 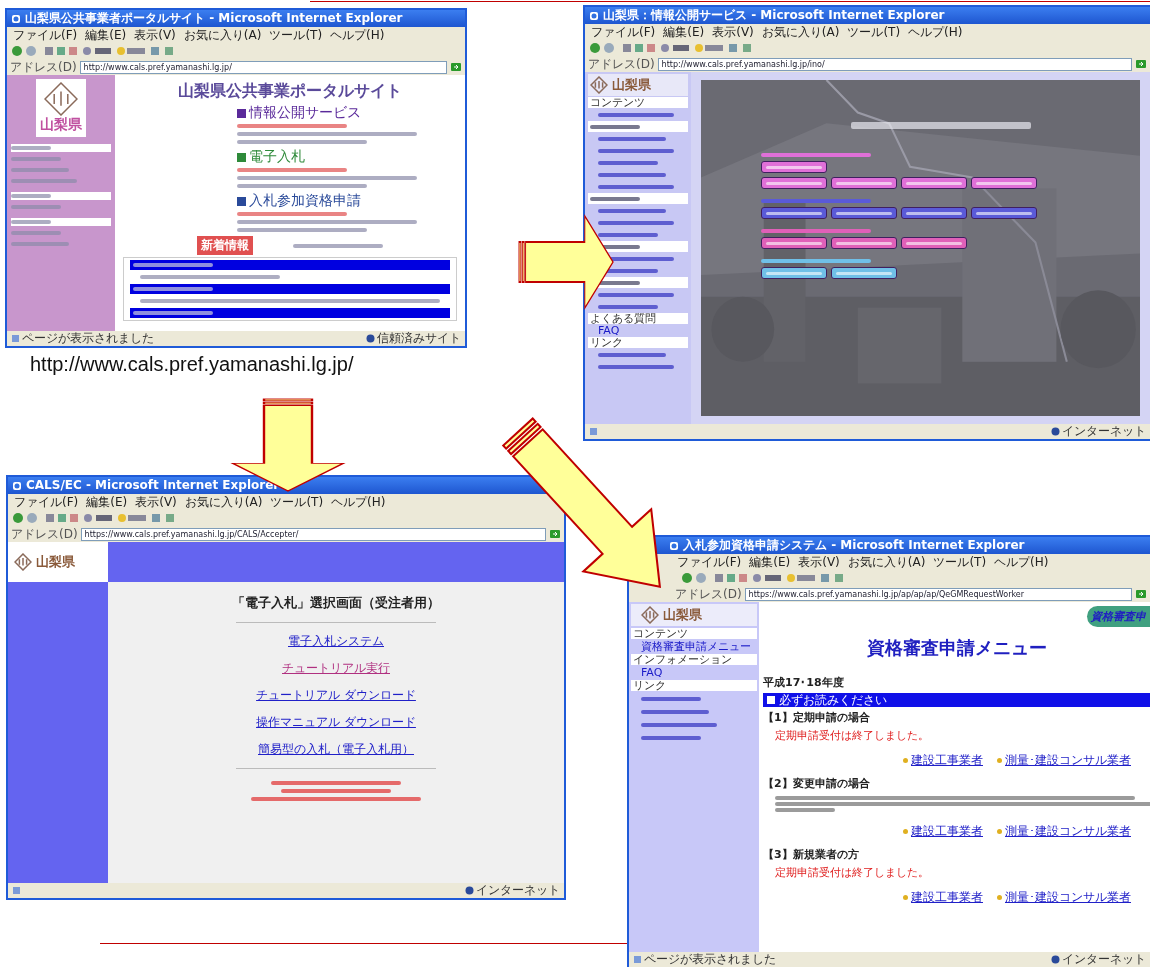 I want to click on address-field: http://www.cals.pref.yamanashi.lg.jp/ino/, so click(x=894, y=64).